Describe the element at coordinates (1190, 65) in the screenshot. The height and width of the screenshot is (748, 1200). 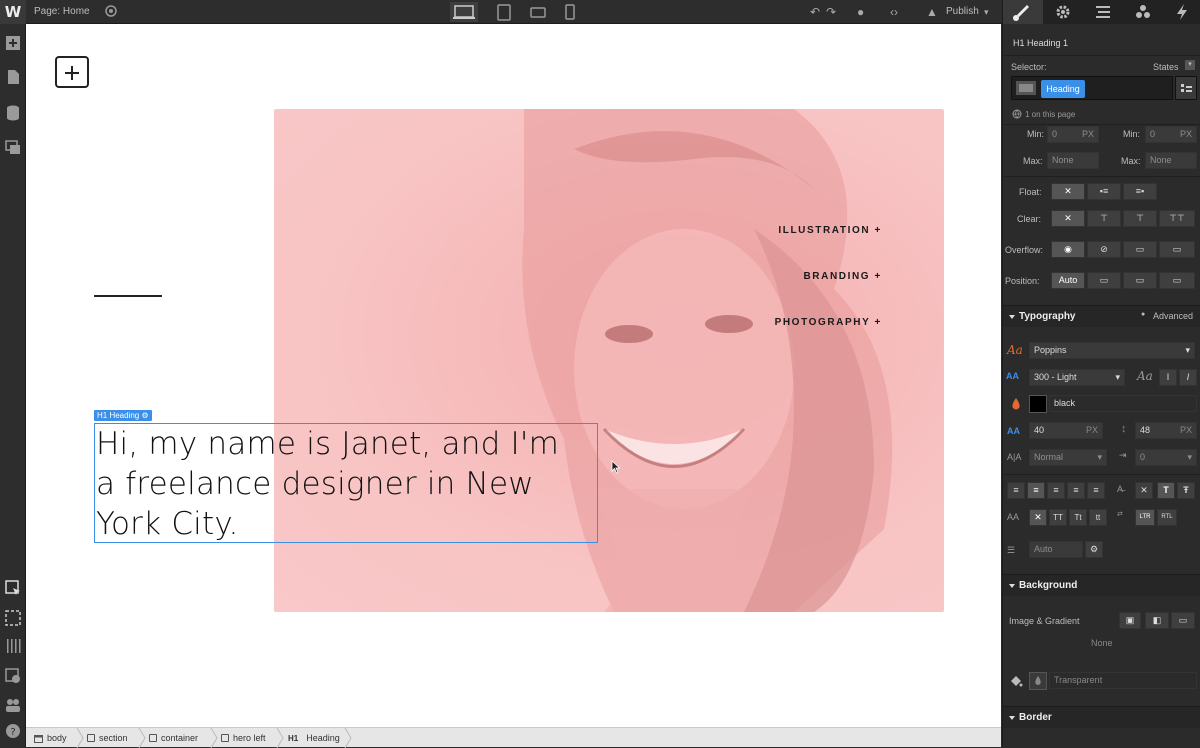
I see `states-chevron-down-icon: ▾` at that location.